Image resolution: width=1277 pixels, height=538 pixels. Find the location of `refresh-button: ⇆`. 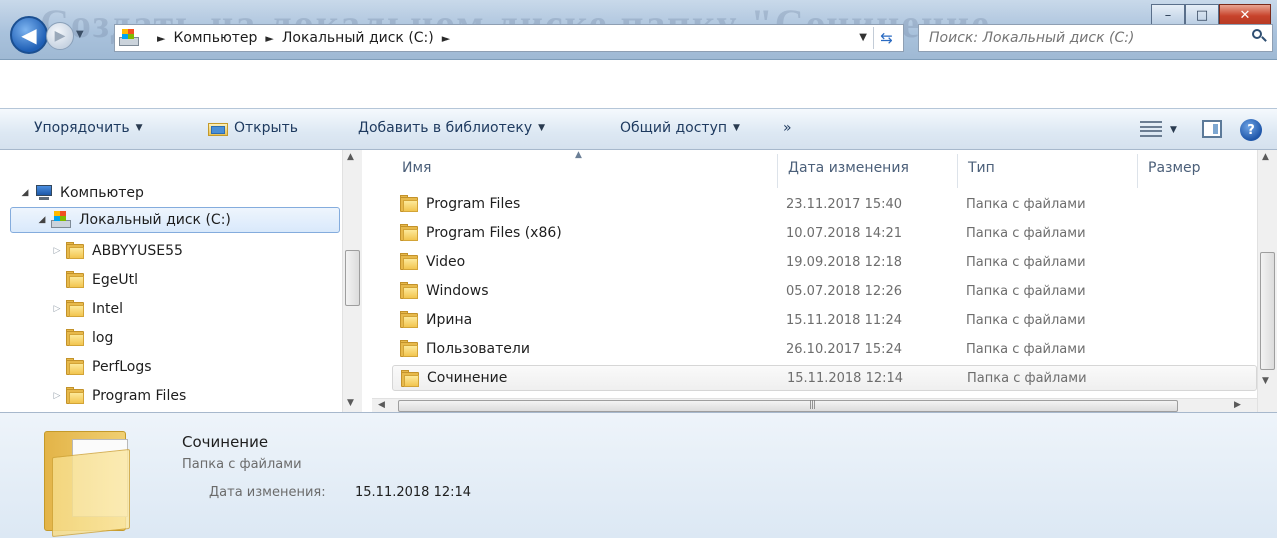

refresh-button: ⇆ is located at coordinates (886, 38).